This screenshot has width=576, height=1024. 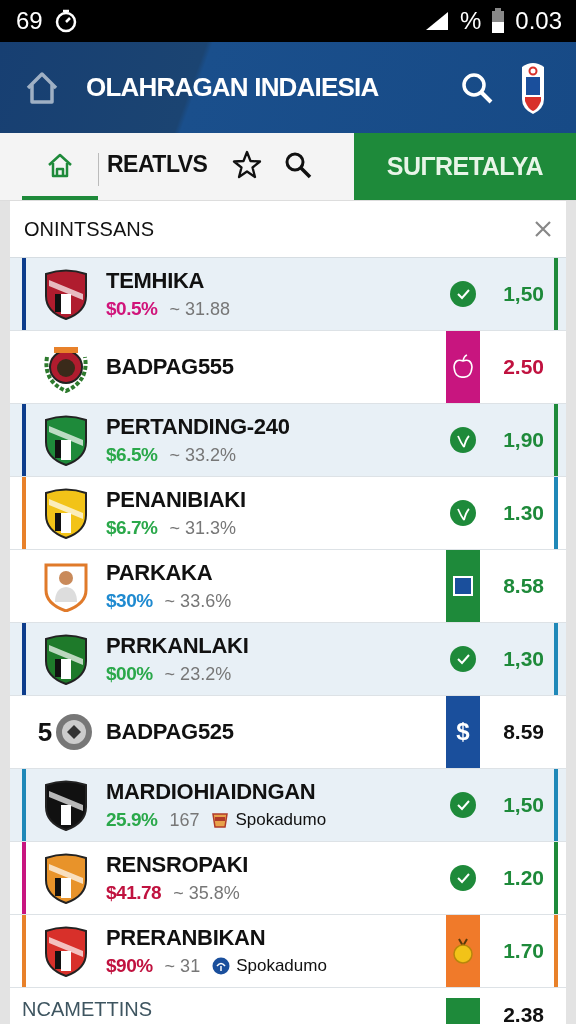 I want to click on trend-text: ~ 33.6%, so click(x=198, y=601).